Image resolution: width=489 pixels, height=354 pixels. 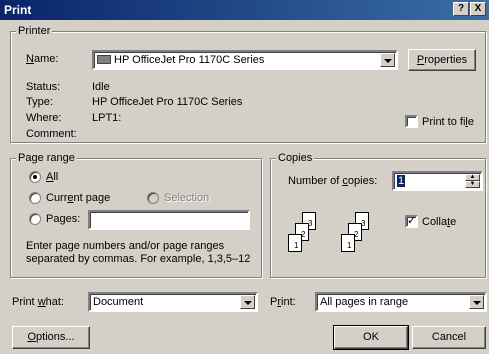 What do you see at coordinates (448, 122) in the screenshot?
I see `print-to-file-label: Print to file` at bounding box center [448, 122].